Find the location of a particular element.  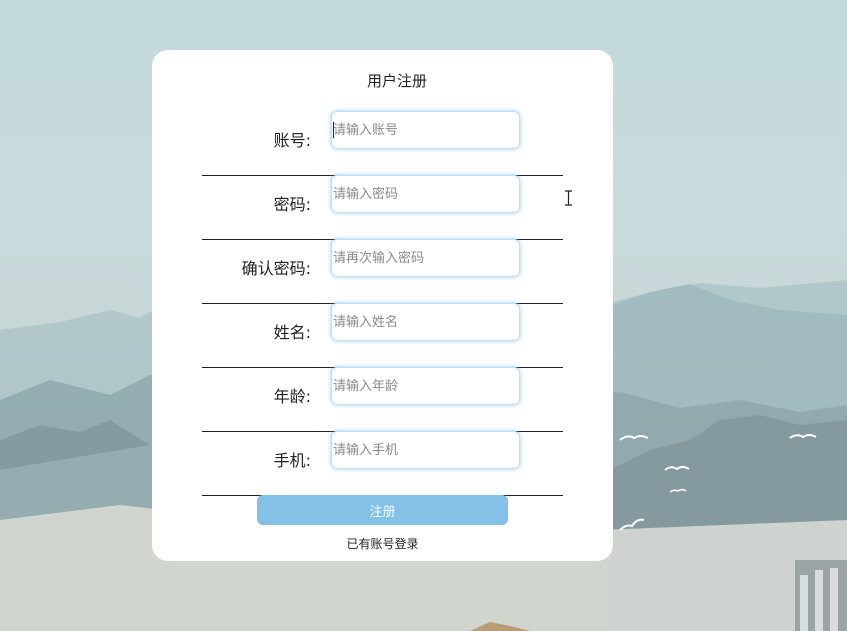

page-title: 用户注册 is located at coordinates (396, 81).